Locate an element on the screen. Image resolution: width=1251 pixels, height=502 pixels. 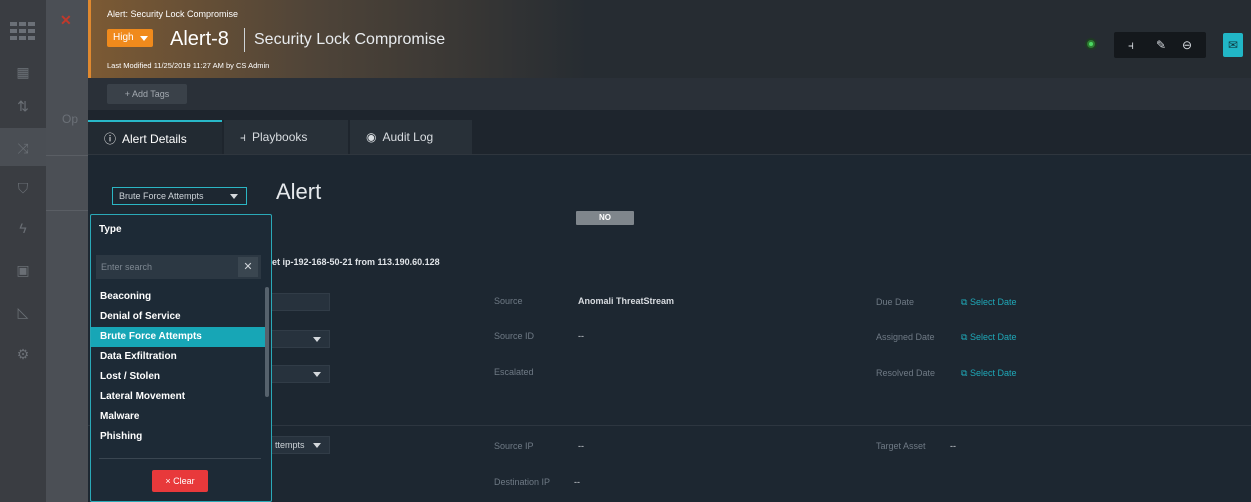
panel-label: Op is located at coordinates (70, 119).